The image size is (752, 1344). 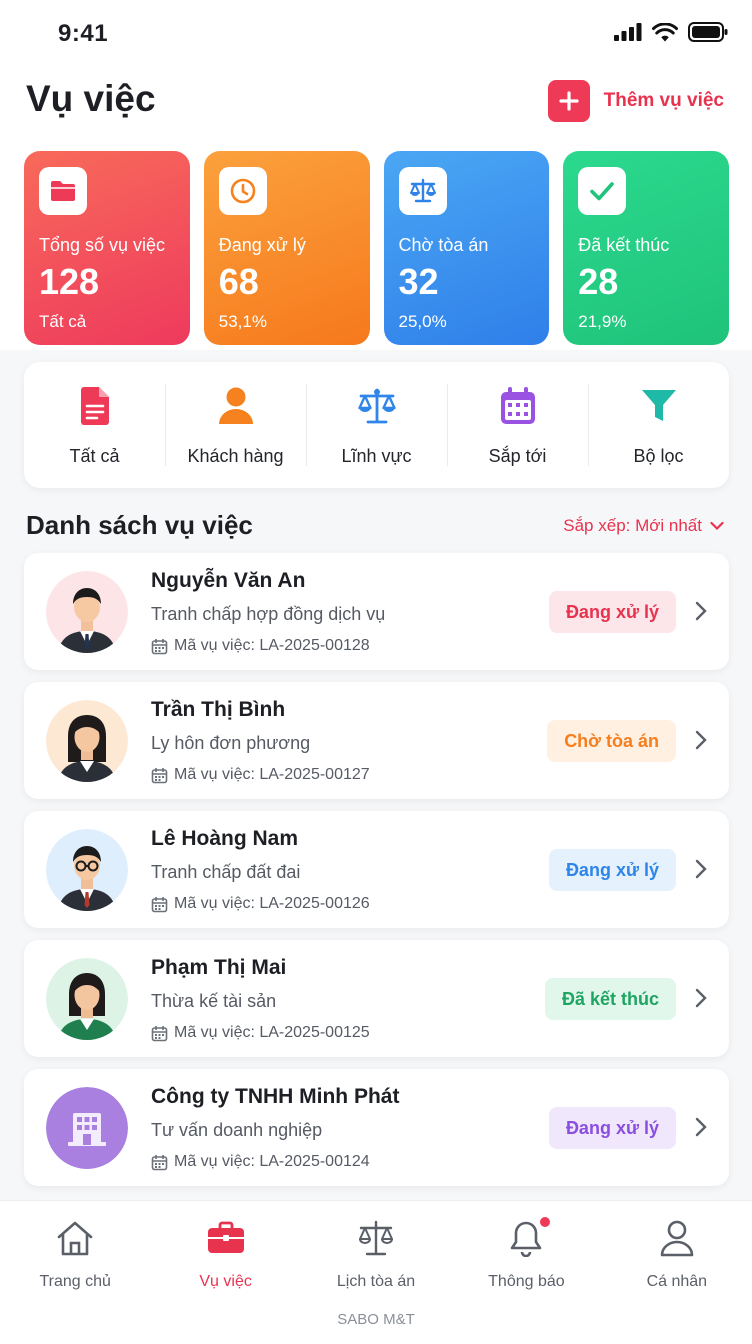 I want to click on client-name: Trần Thị Bình, so click(x=218, y=709).